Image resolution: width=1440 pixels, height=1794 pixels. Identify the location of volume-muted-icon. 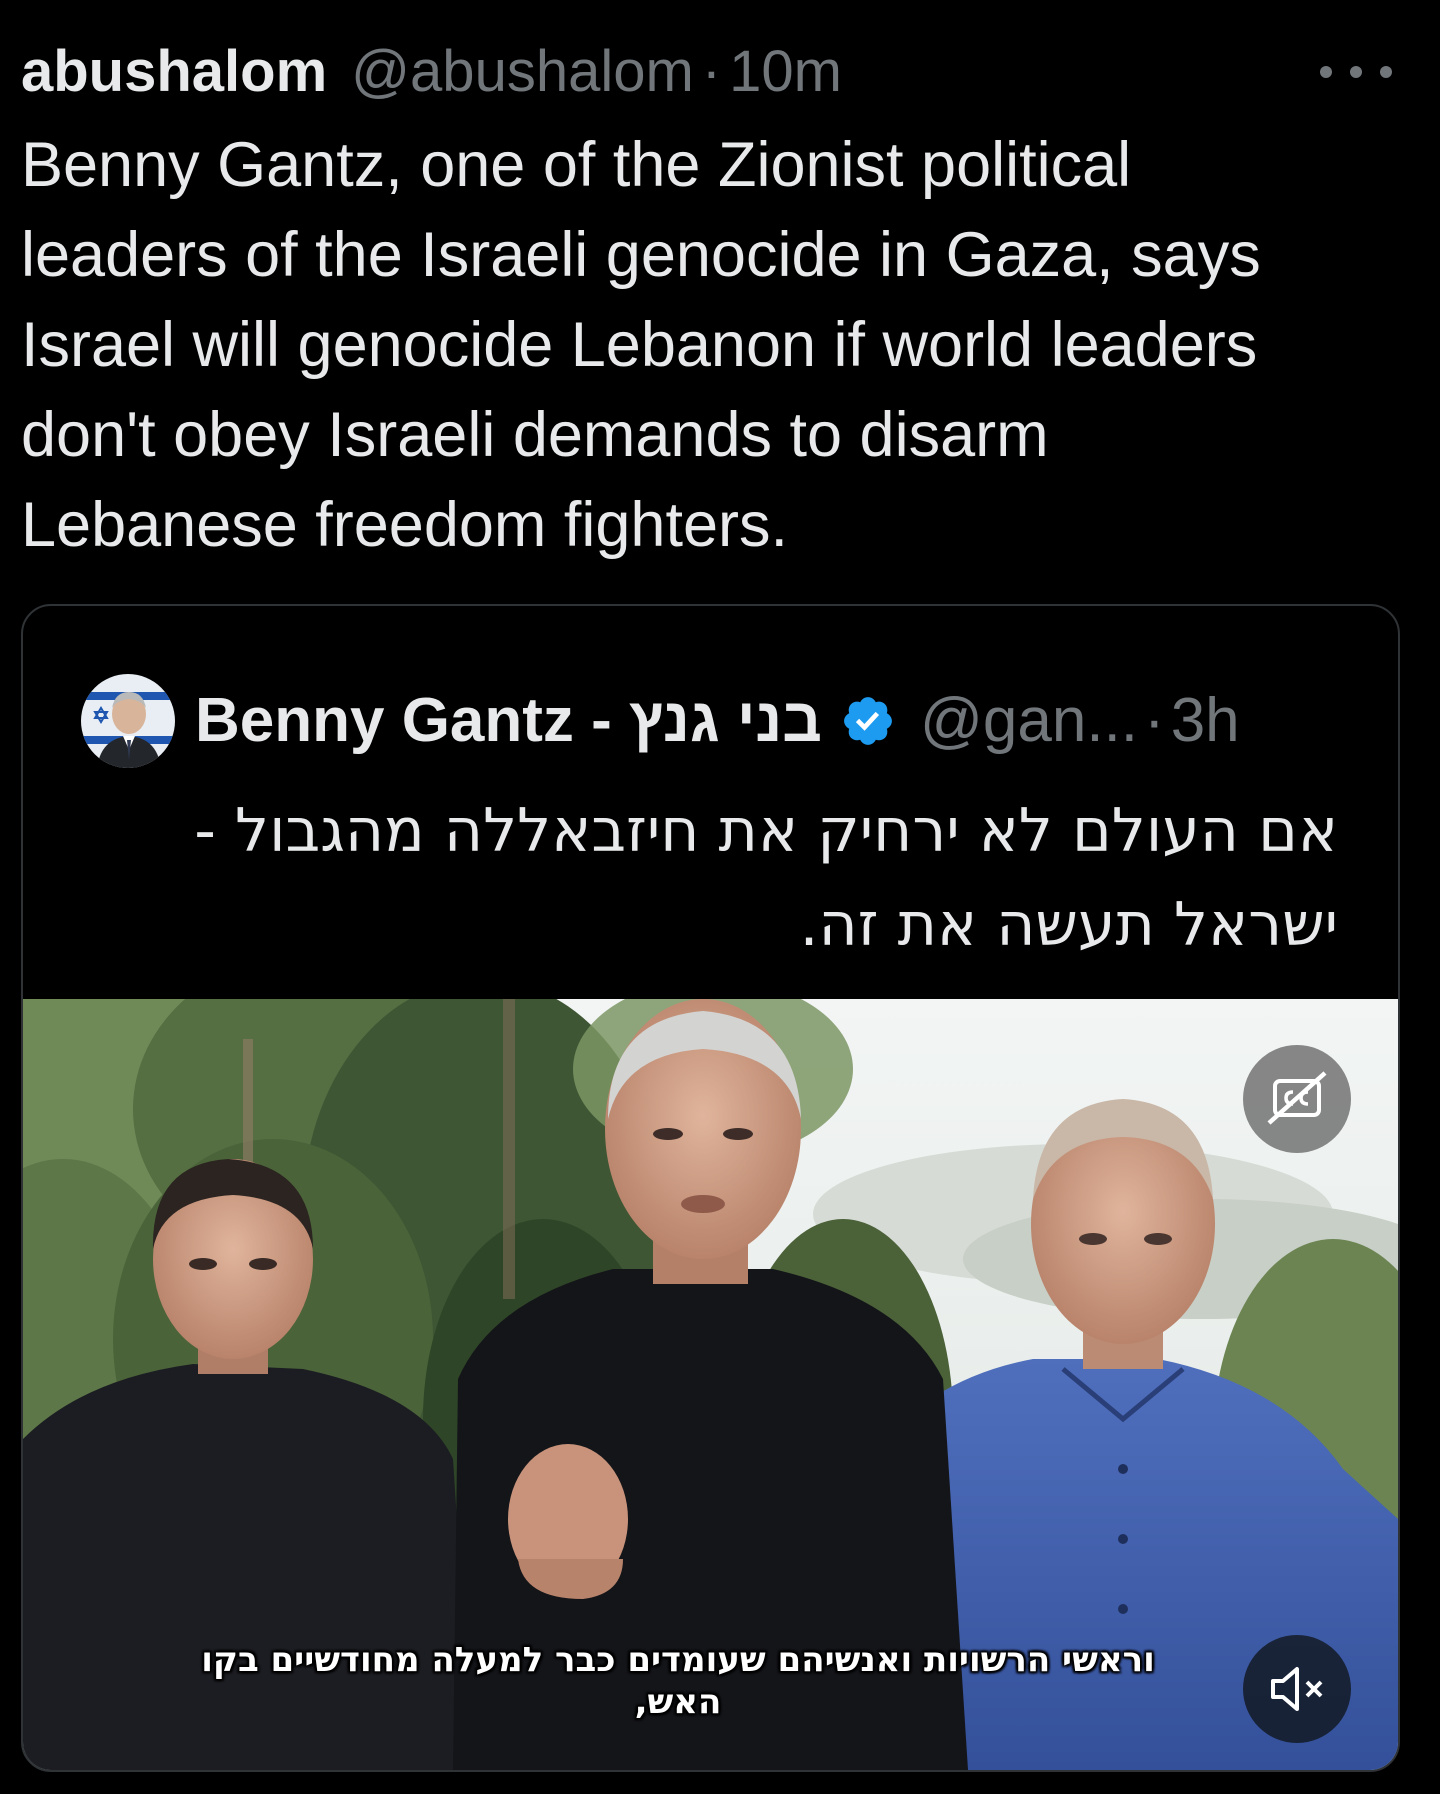
(1297, 1689).